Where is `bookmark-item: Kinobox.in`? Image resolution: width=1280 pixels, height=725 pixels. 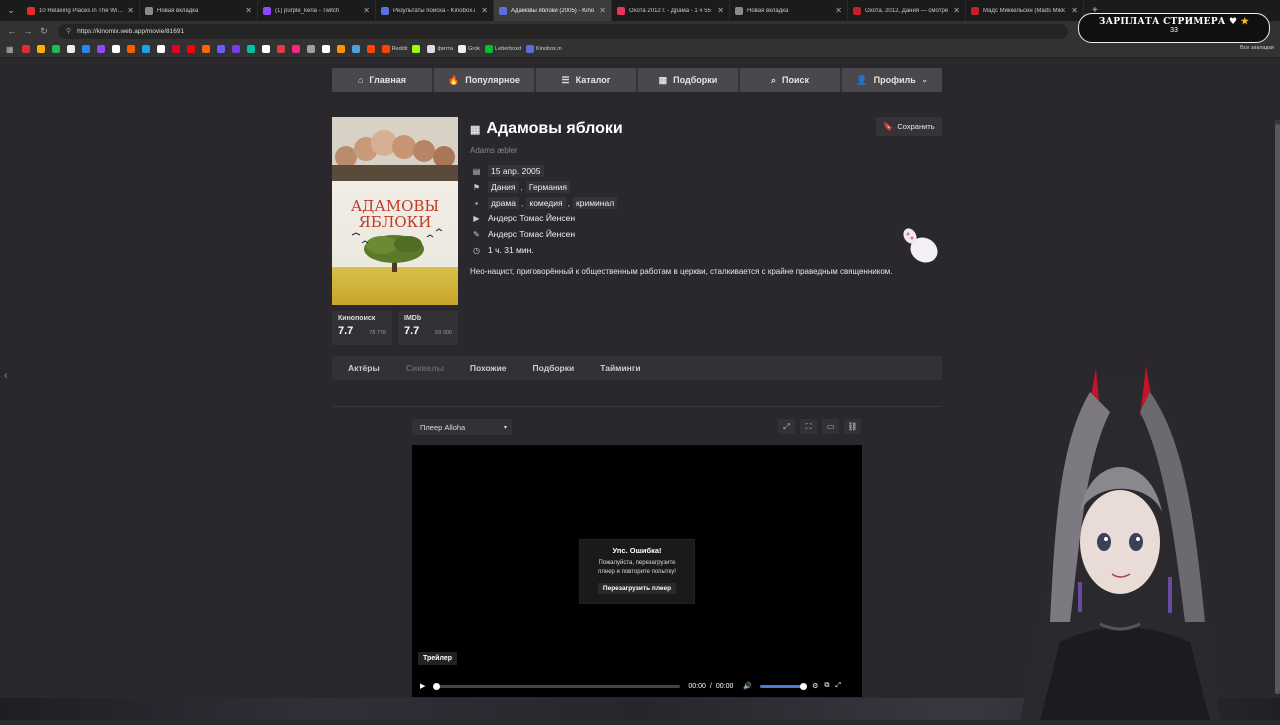 bookmark-item: Kinobox.in is located at coordinates (544, 49).